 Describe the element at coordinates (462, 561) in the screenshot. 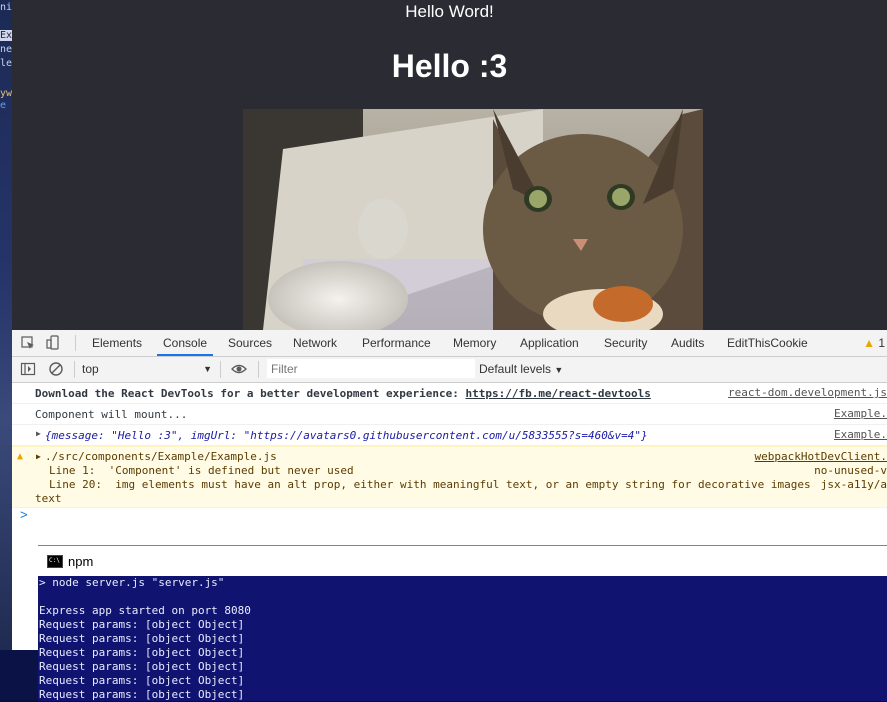

I see `terminal-titlebar: C:\ npm` at that location.